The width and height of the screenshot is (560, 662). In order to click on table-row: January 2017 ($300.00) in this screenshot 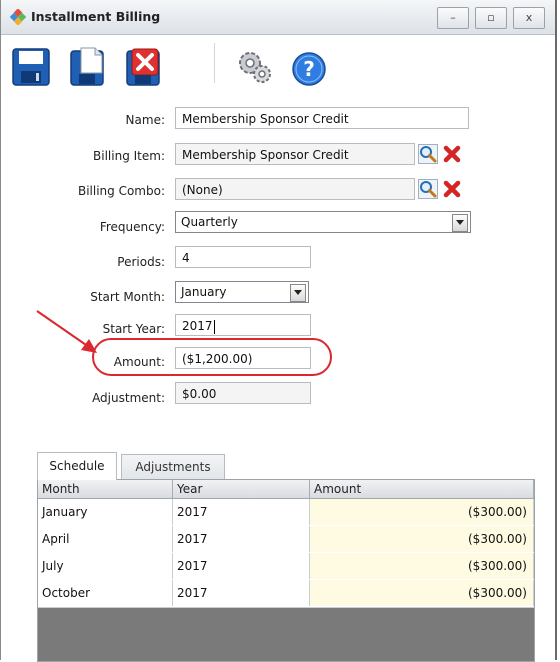, I will do `click(286, 513)`.